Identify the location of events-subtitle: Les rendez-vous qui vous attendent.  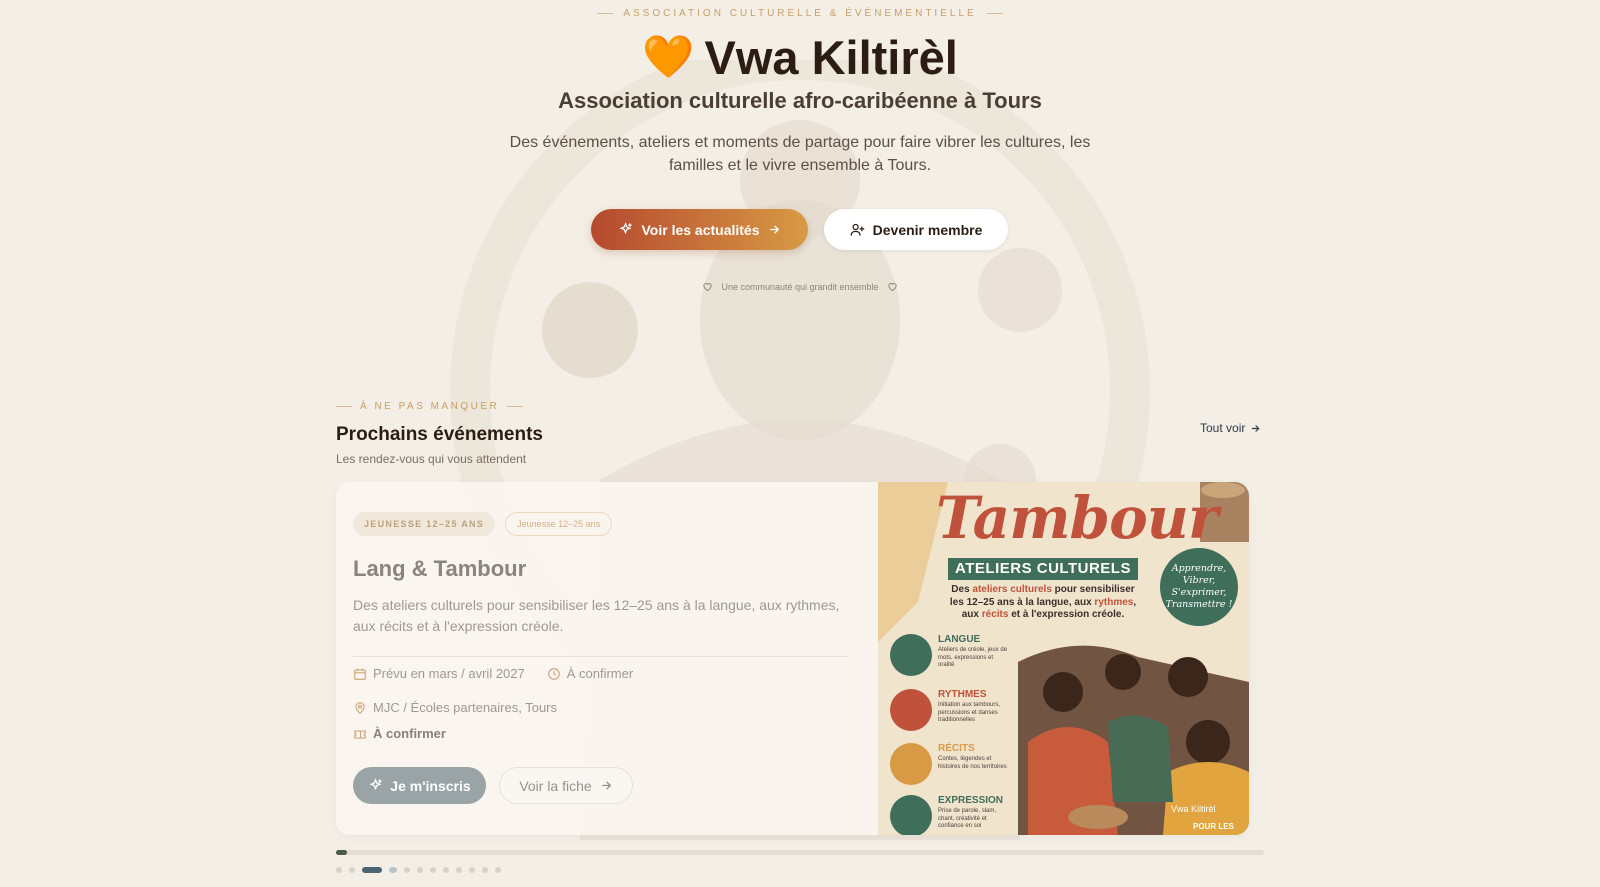
(431, 459).